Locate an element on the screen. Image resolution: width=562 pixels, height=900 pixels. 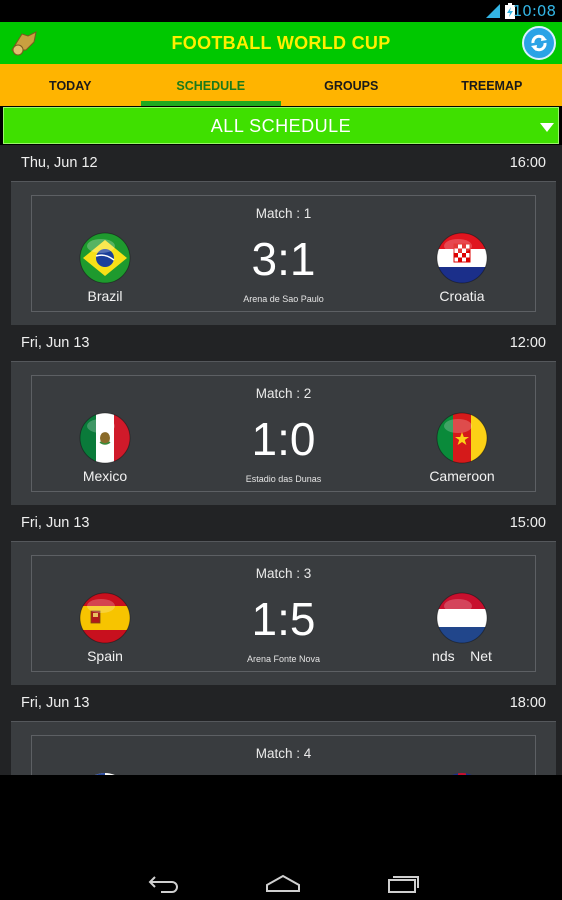
status-bar: 10:08 is located at coordinates (281, 11).